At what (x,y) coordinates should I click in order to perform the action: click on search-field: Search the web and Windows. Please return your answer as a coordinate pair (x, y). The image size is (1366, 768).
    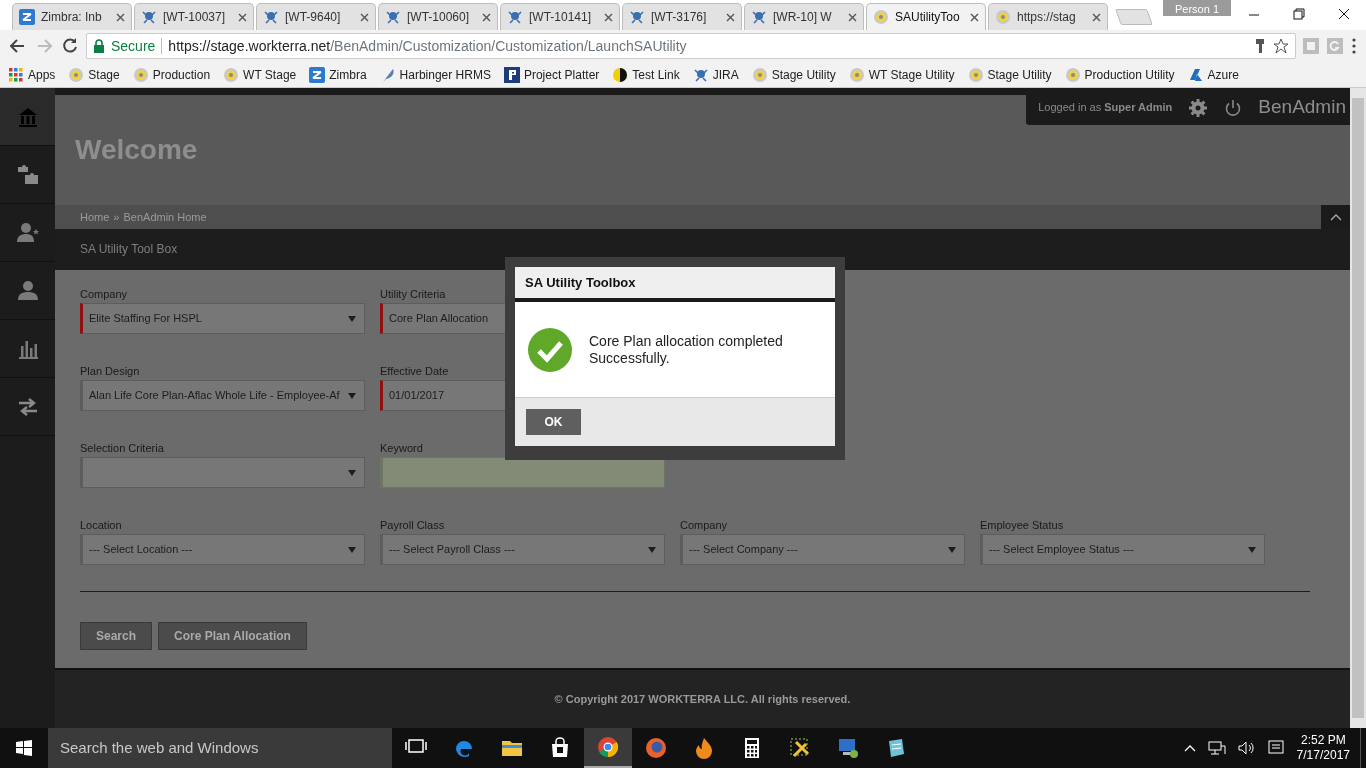
    Looking at the image, I should click on (220, 748).